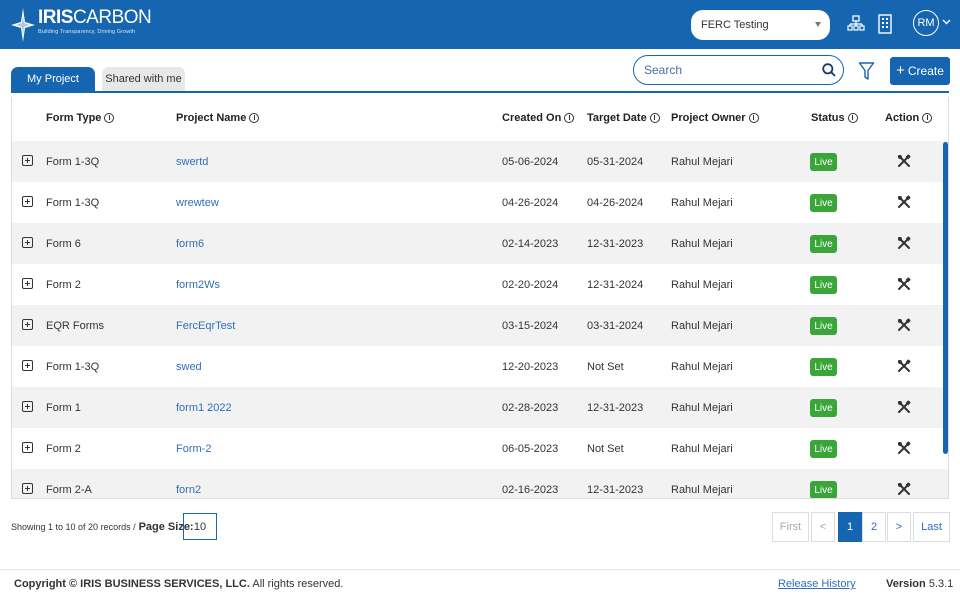 Image resolution: width=960 pixels, height=600 pixels. I want to click on project-name-link: wrewtew, so click(197, 202).